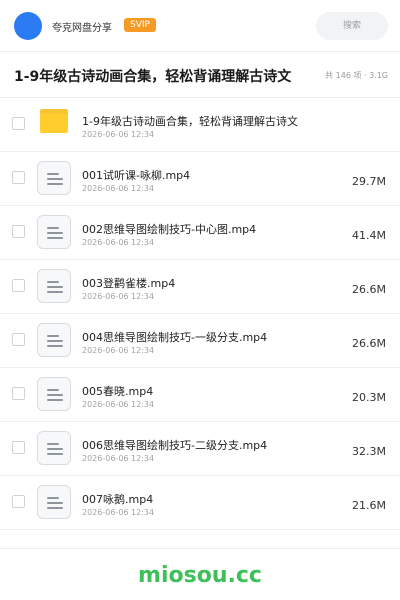 The height and width of the screenshot is (600, 400). I want to click on footer: miosou.cc, so click(200, 574).